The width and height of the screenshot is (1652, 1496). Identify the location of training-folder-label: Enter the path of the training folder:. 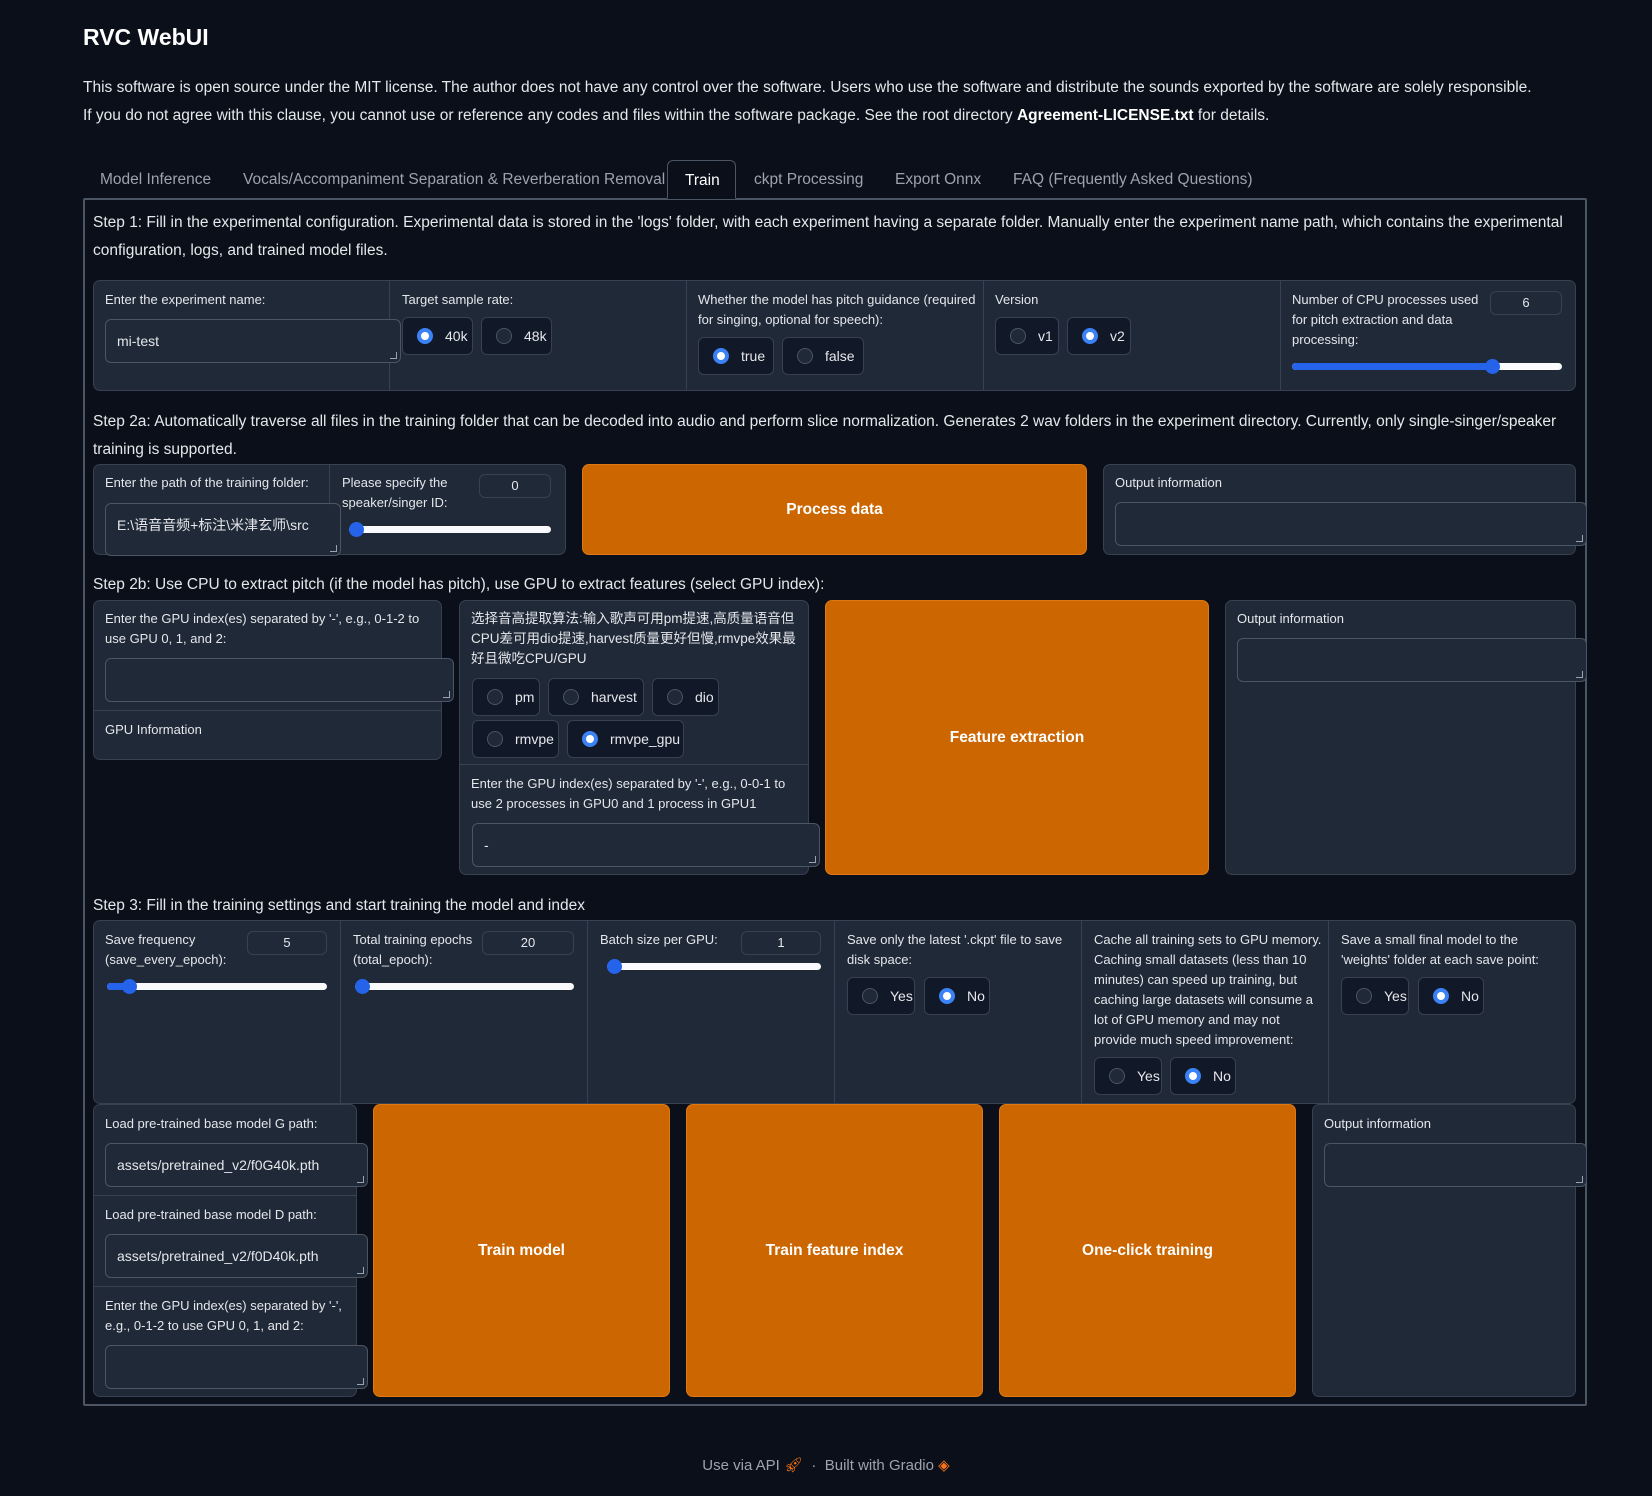
(207, 482).